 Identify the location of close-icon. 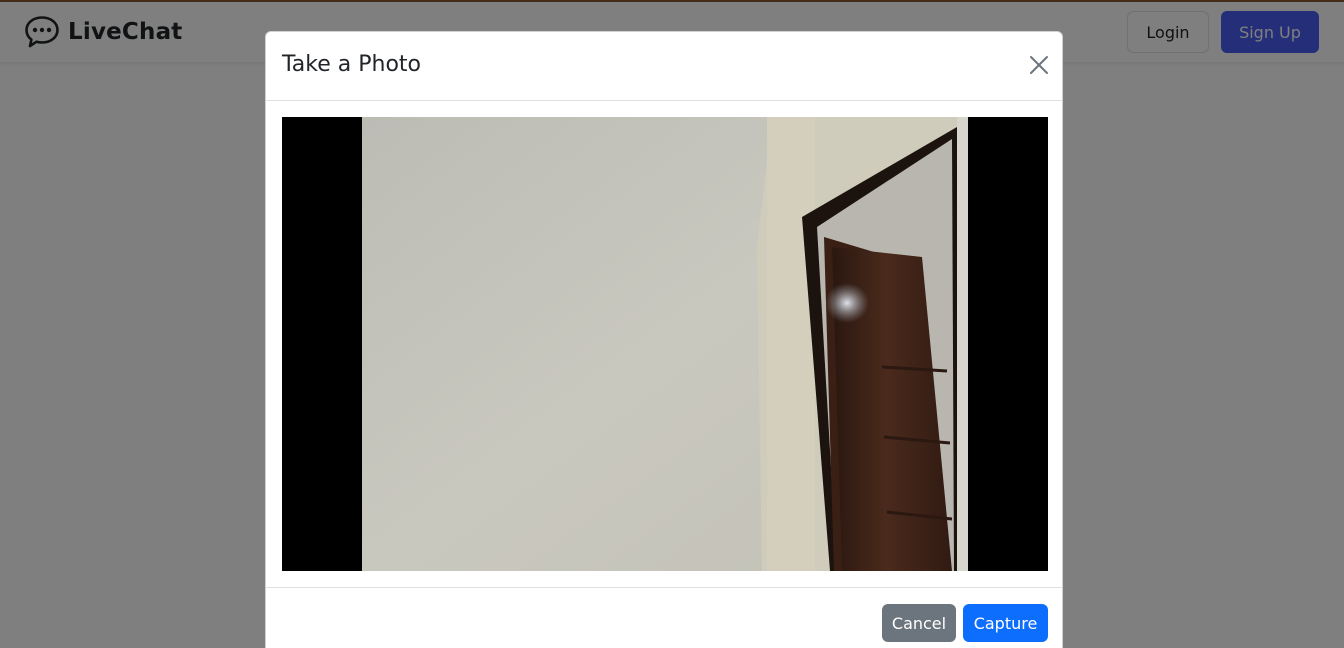
(1039, 65).